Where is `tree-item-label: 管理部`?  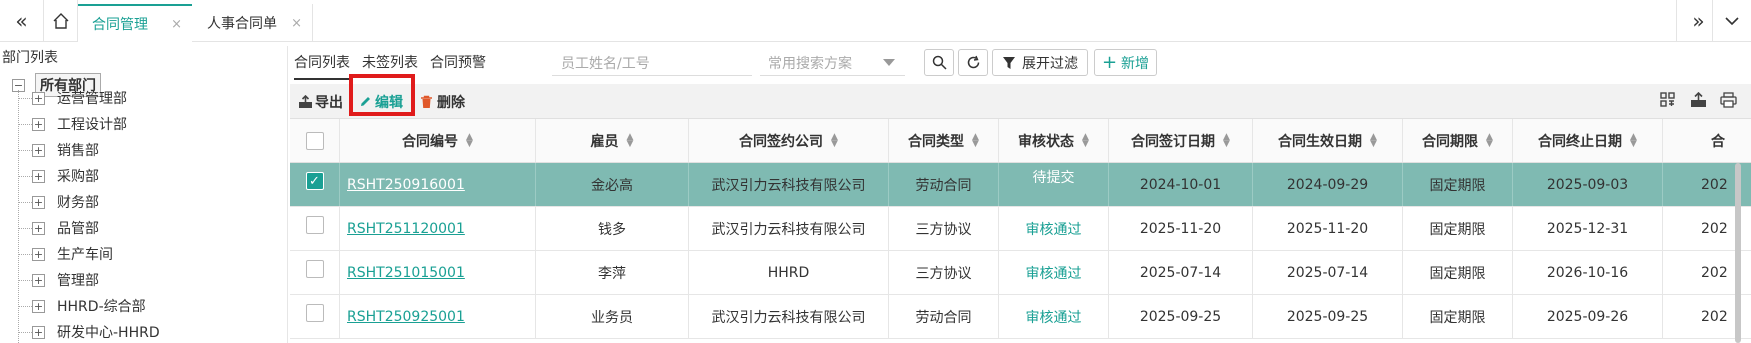
tree-item-label: 管理部 is located at coordinates (78, 280).